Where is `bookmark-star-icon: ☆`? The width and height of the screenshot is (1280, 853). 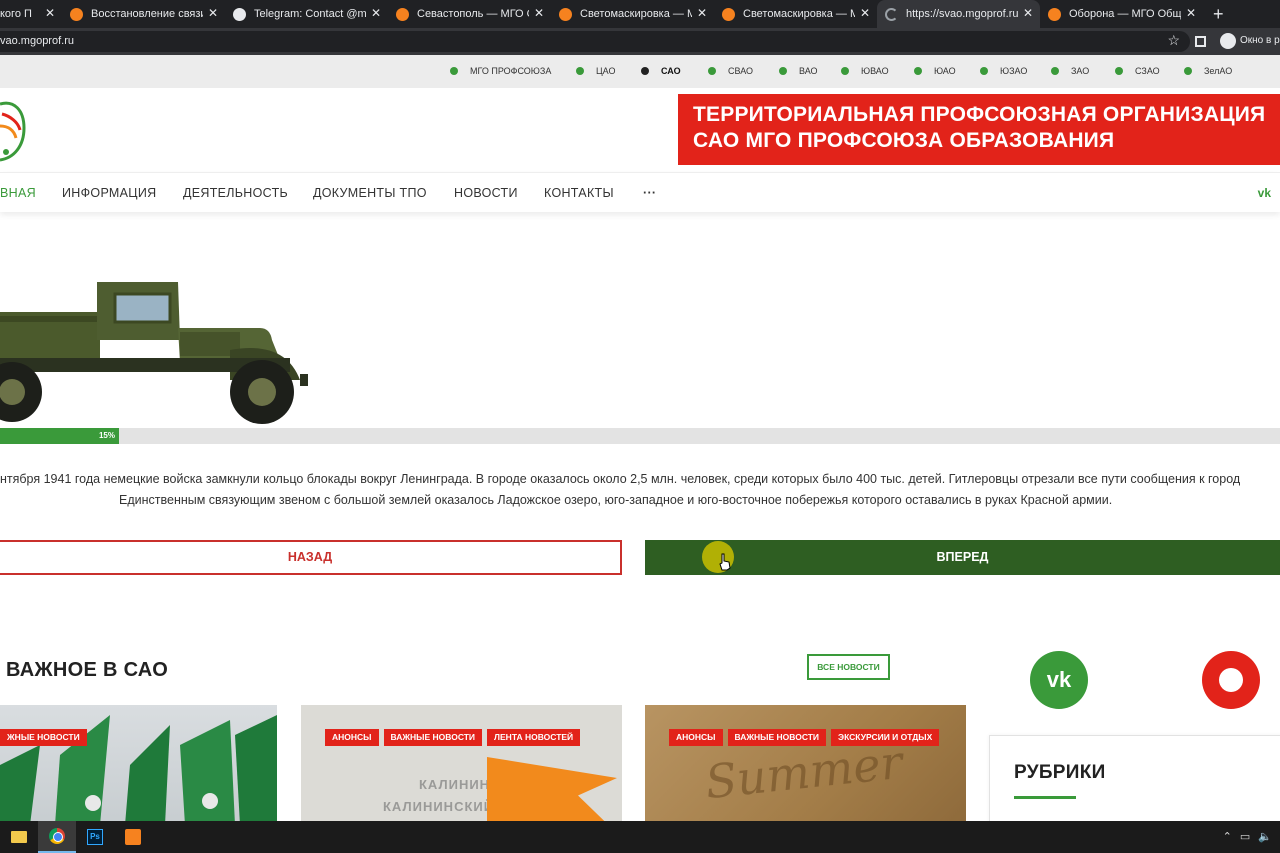
bookmark-star-icon: ☆ is located at coordinates (1173, 40).